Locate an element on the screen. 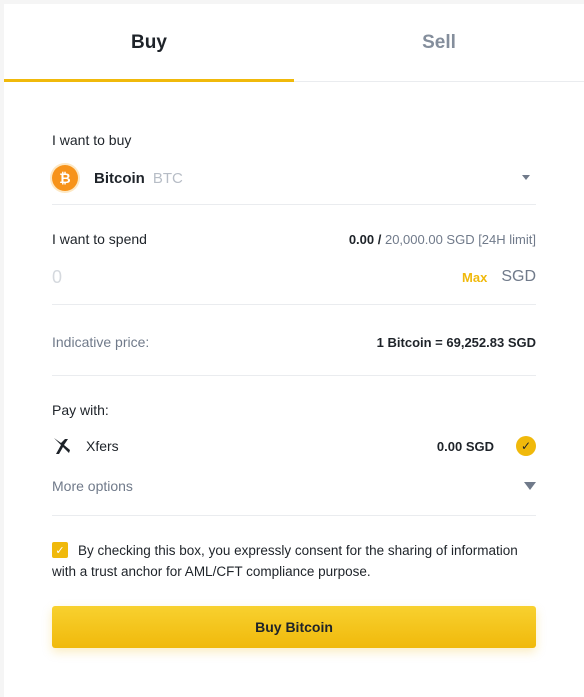  chevron-down-icon is located at coordinates (526, 177).